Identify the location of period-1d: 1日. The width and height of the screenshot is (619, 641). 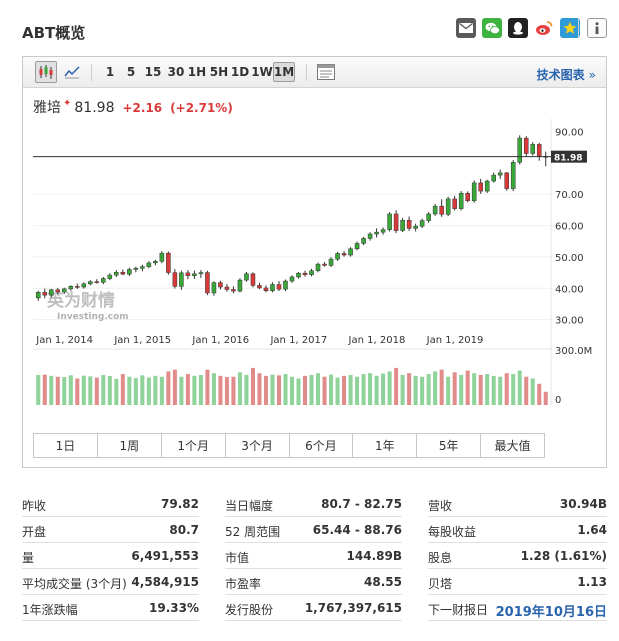
(66, 445).